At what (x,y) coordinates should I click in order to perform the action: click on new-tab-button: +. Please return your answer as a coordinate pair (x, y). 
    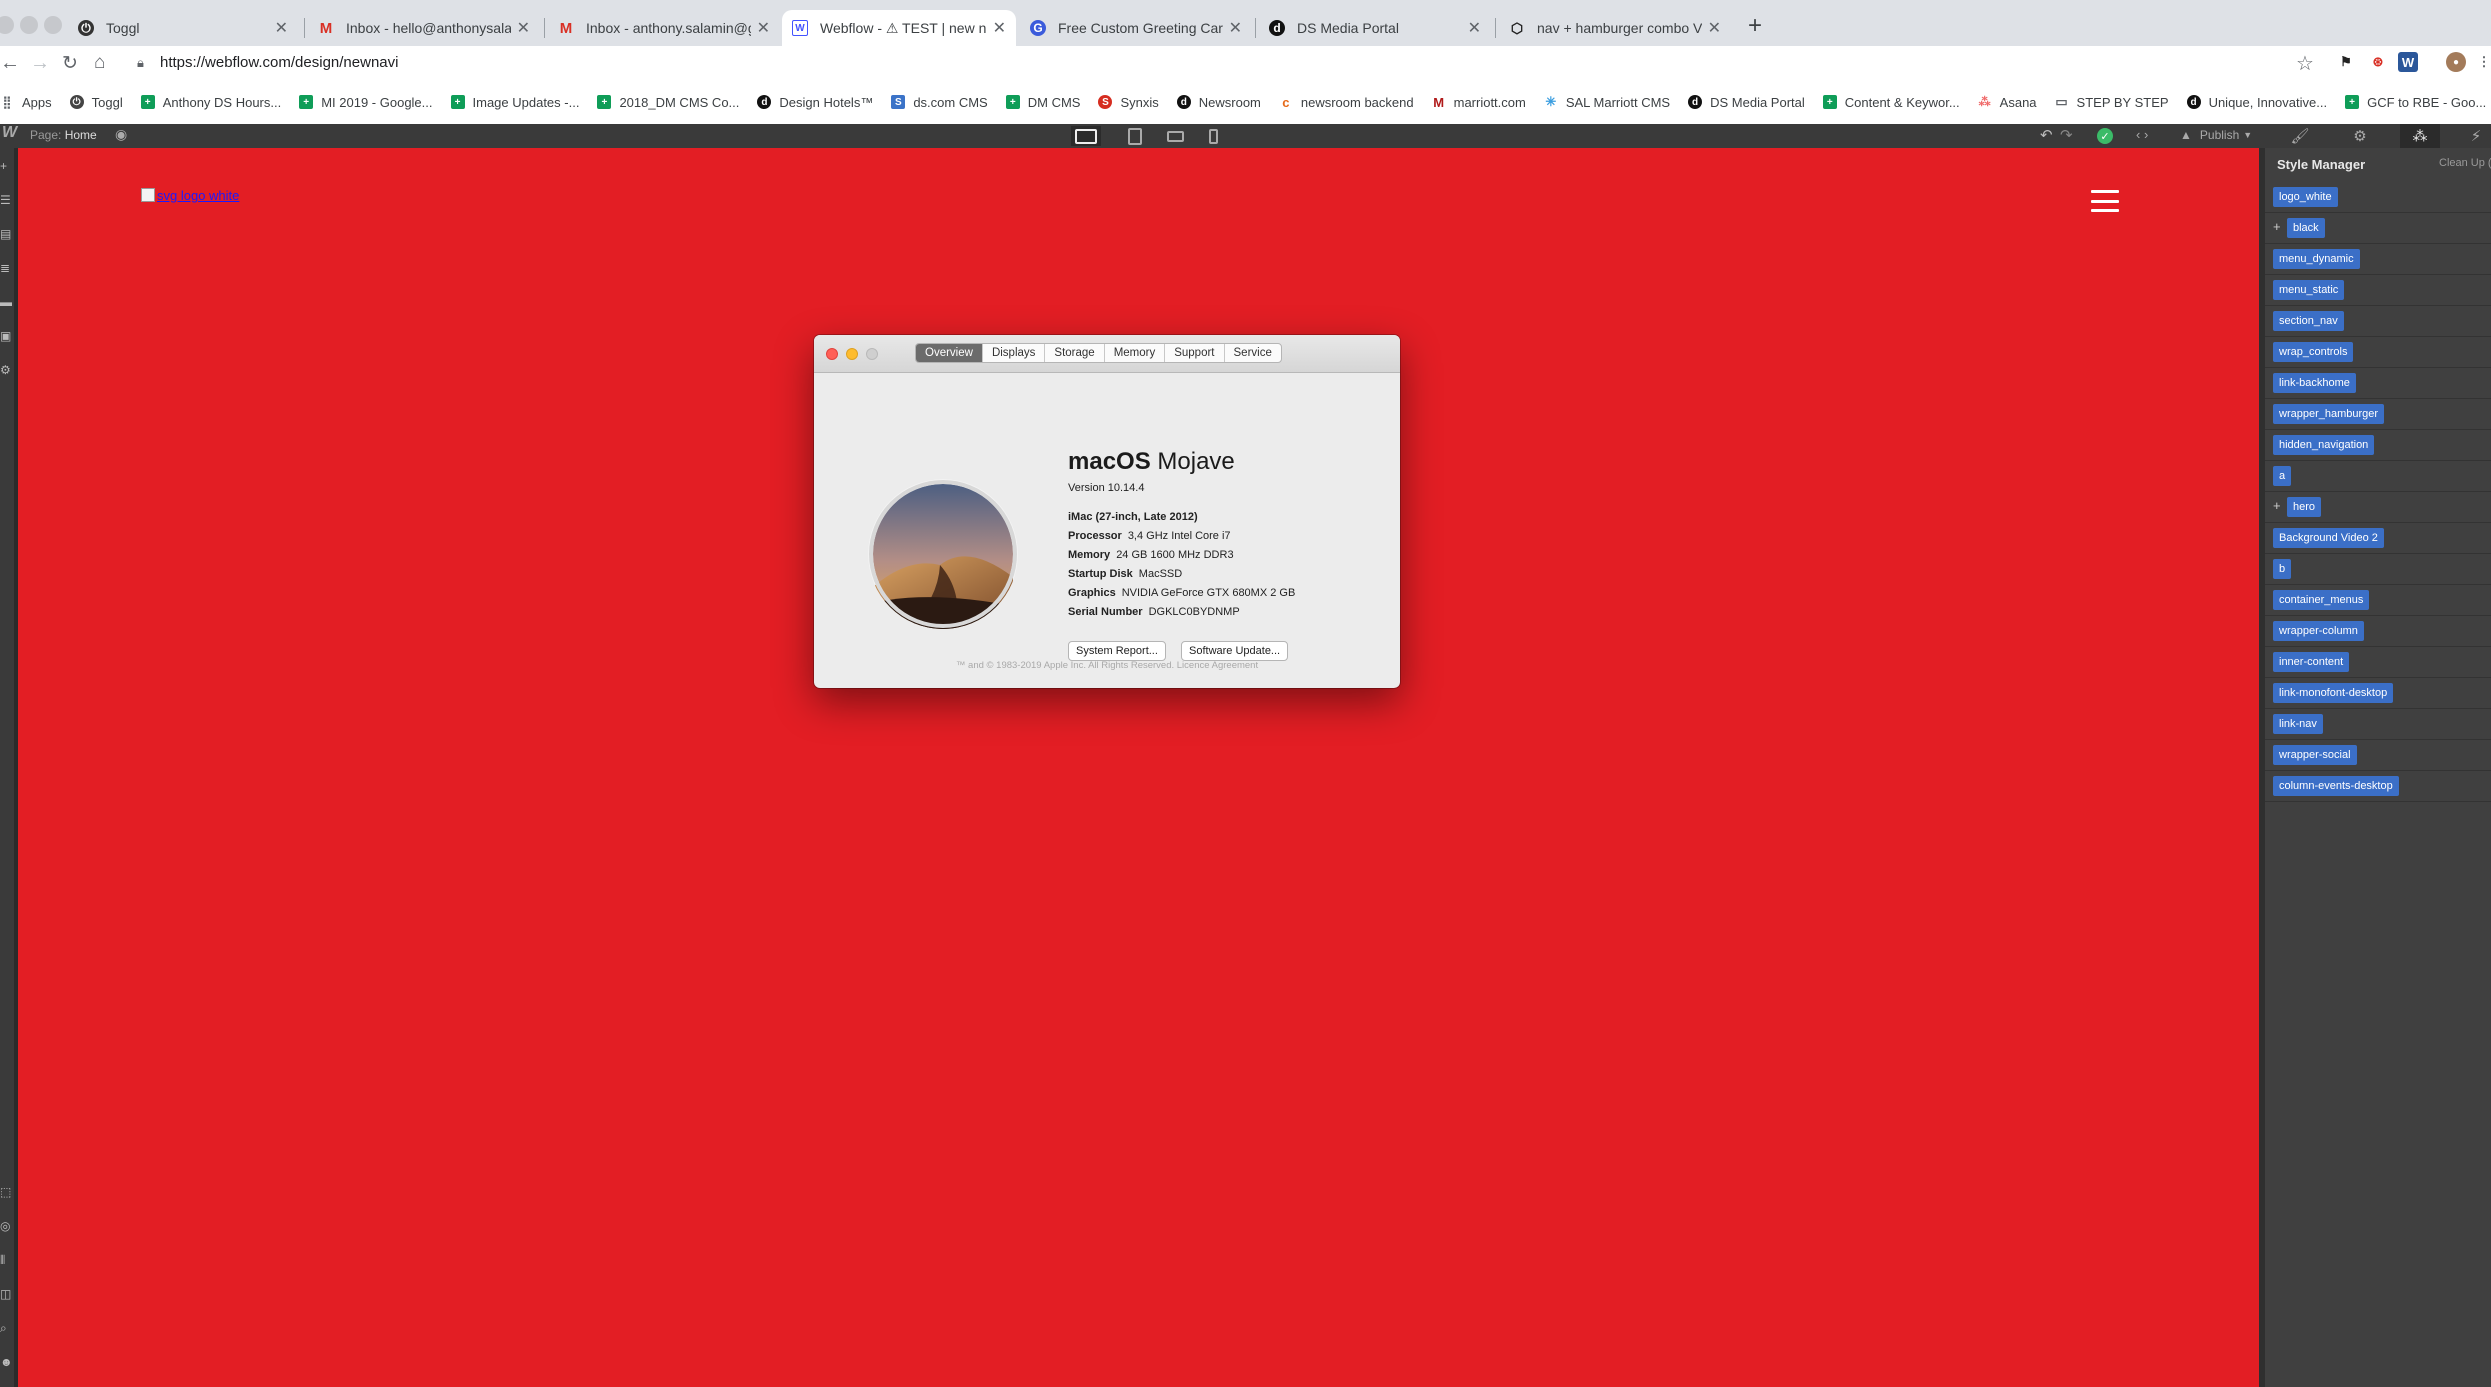
    Looking at the image, I should click on (1755, 26).